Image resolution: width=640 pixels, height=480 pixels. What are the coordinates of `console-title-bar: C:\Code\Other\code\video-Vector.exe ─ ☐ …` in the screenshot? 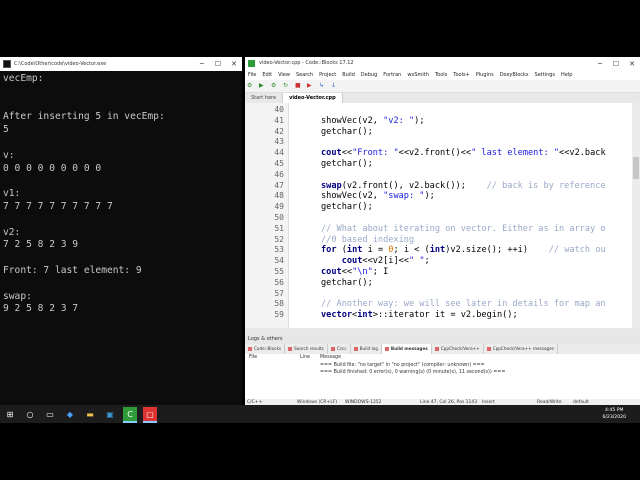 It's located at (121, 64).